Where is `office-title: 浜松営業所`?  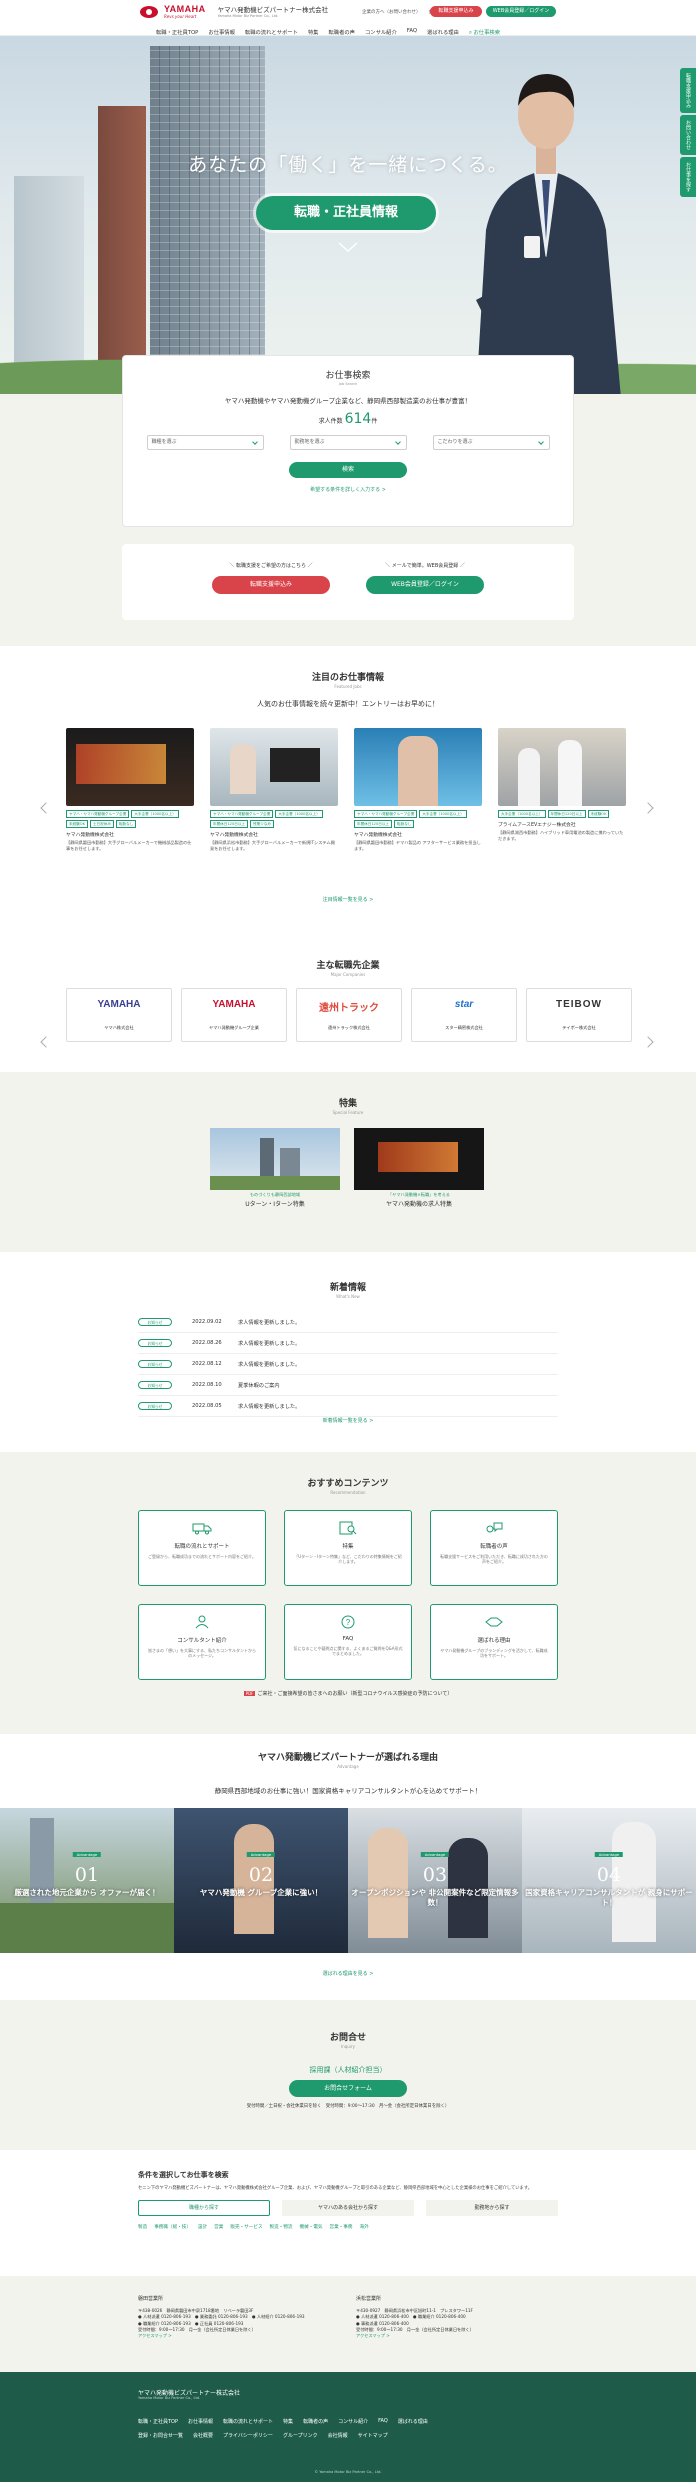
office-title: 浜松営業所 is located at coordinates (369, 2299).